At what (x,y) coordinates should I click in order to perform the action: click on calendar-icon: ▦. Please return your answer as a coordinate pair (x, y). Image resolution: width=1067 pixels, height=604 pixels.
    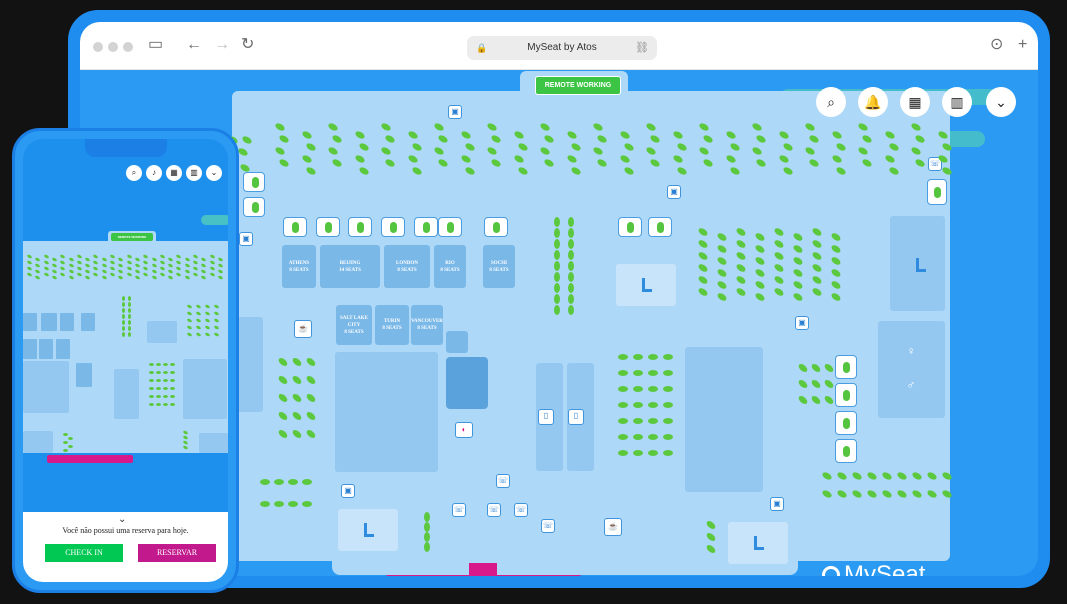
    Looking at the image, I should click on (915, 102).